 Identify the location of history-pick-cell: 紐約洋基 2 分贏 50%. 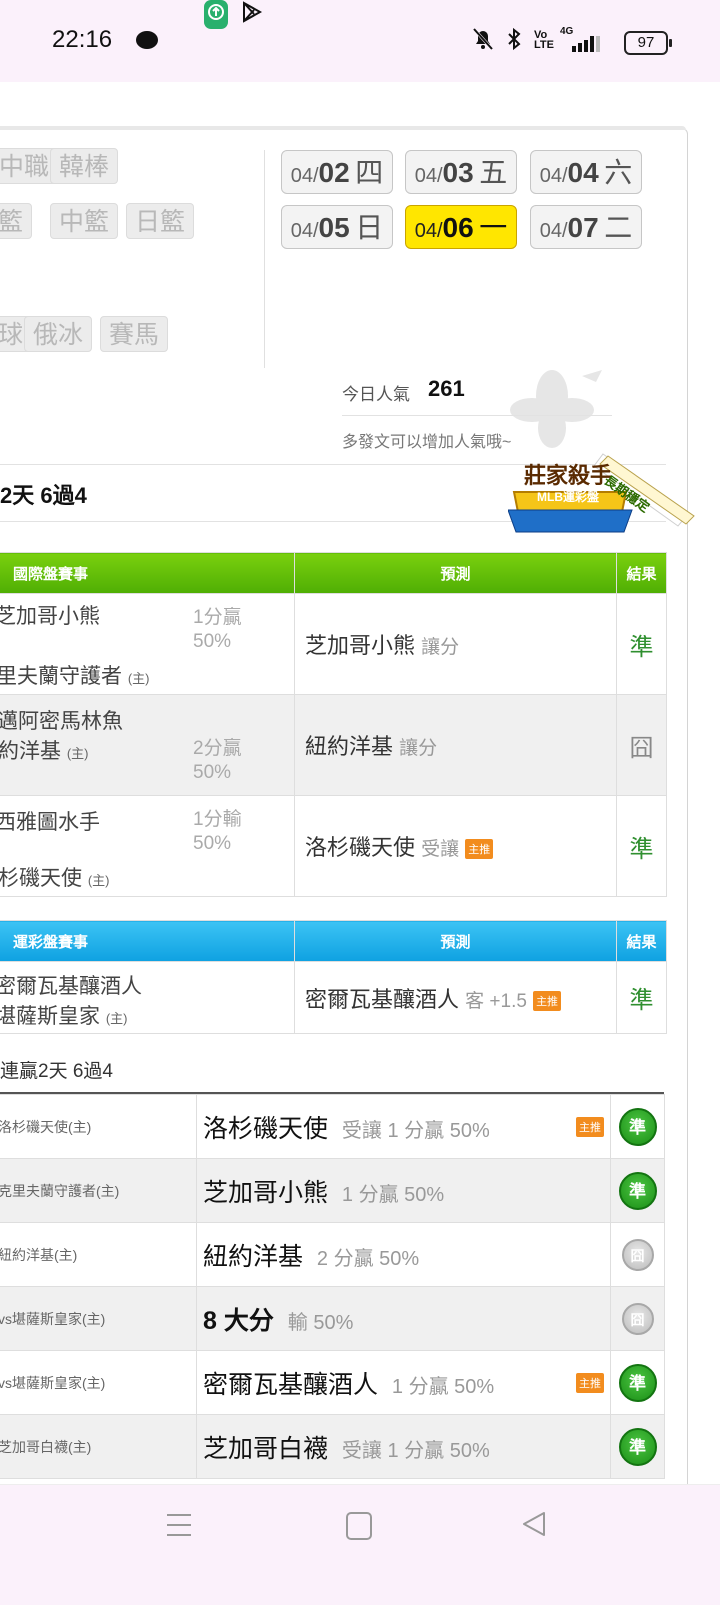
(403, 1254).